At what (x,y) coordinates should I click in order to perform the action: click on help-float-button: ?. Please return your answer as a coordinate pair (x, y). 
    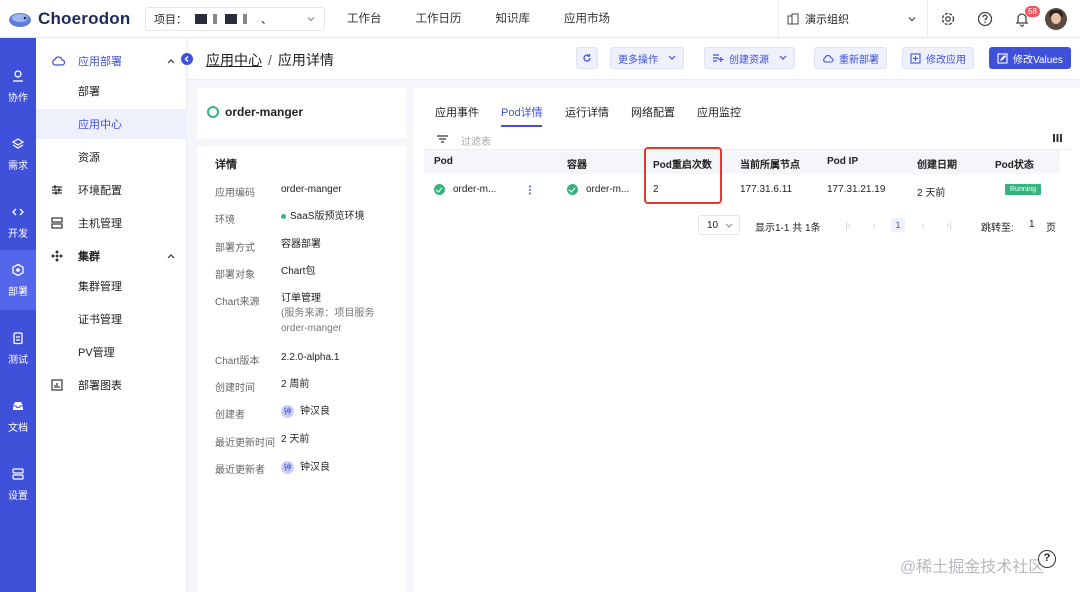
    Looking at the image, I should click on (1047, 559).